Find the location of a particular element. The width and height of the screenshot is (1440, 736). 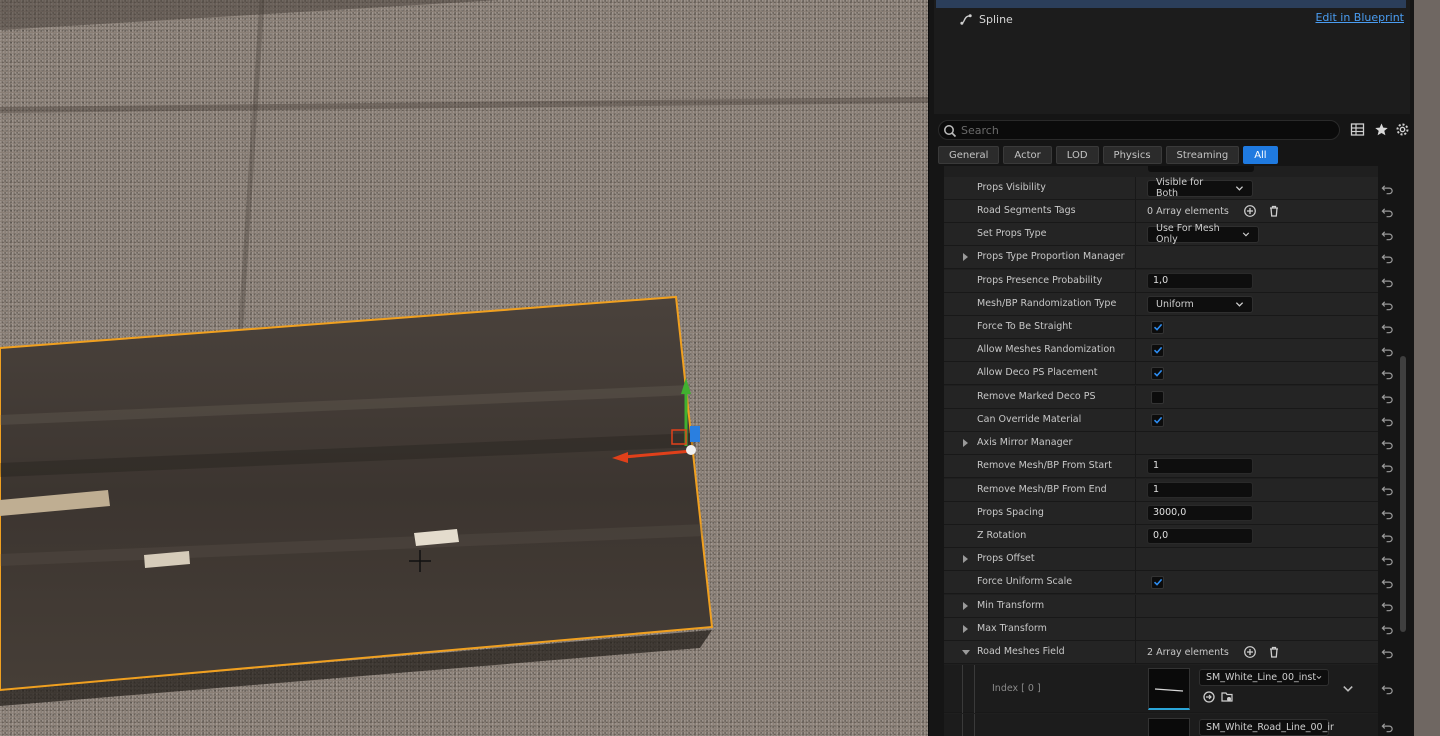

viewport-edge-strip is located at coordinates (1427, 368).